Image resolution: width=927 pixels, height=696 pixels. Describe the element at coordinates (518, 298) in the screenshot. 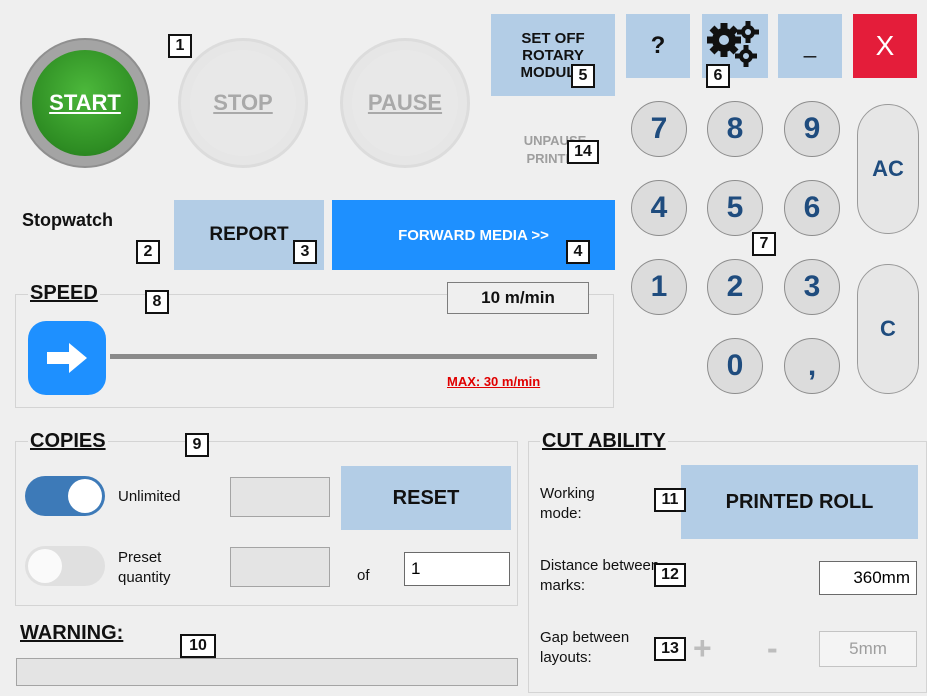

I see `speed-value-display: 10 m/min` at that location.